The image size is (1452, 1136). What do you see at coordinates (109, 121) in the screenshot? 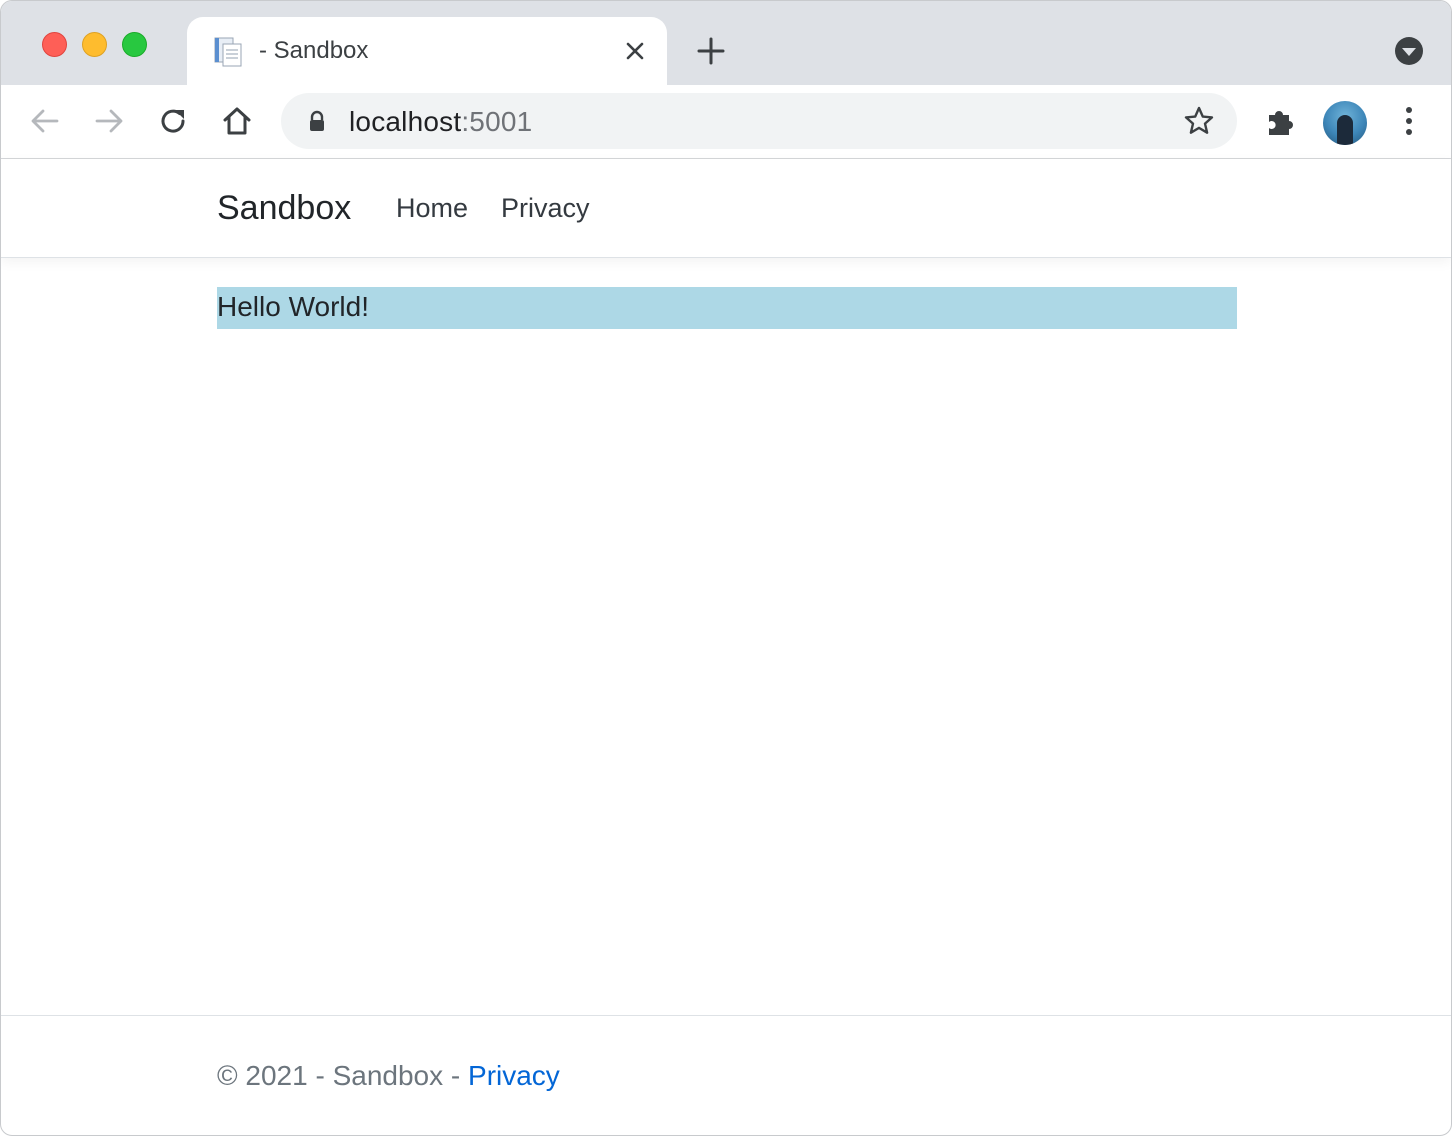
I see `forward-arrow-icon` at bounding box center [109, 121].